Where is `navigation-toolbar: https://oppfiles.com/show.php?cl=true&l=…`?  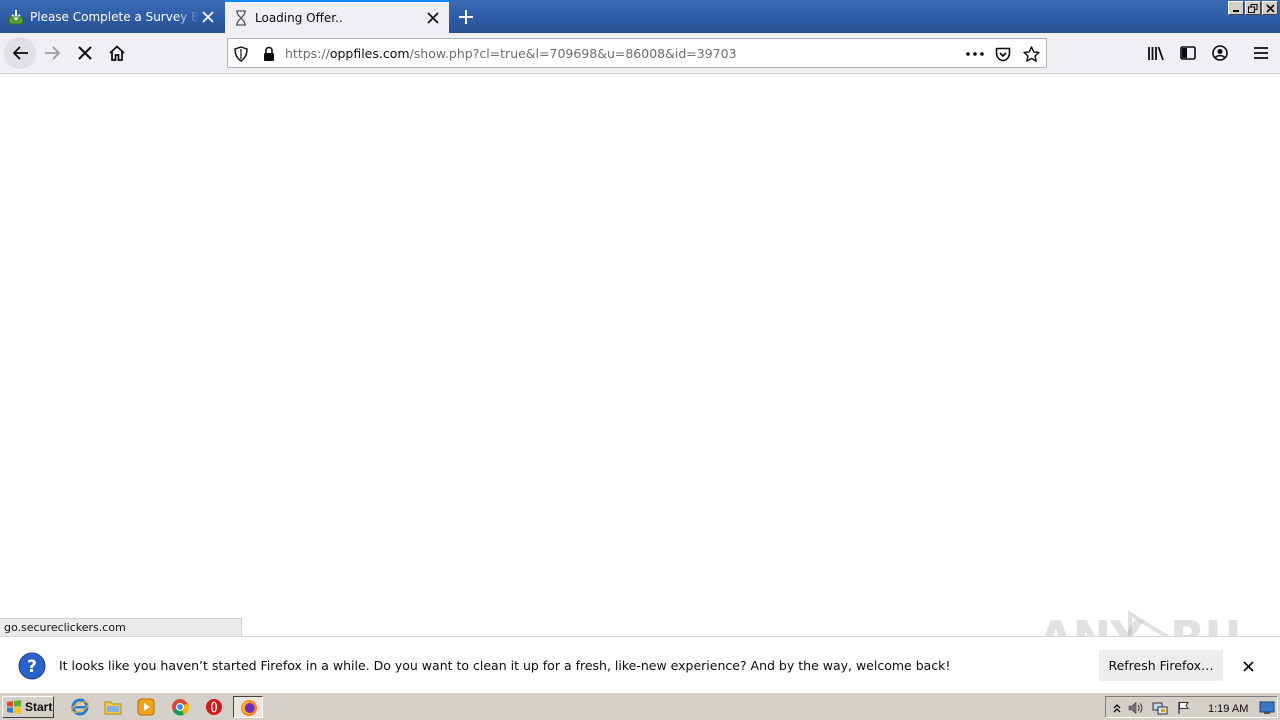 navigation-toolbar: https://oppfiles.com/show.php?cl=true&l=… is located at coordinates (640, 53).